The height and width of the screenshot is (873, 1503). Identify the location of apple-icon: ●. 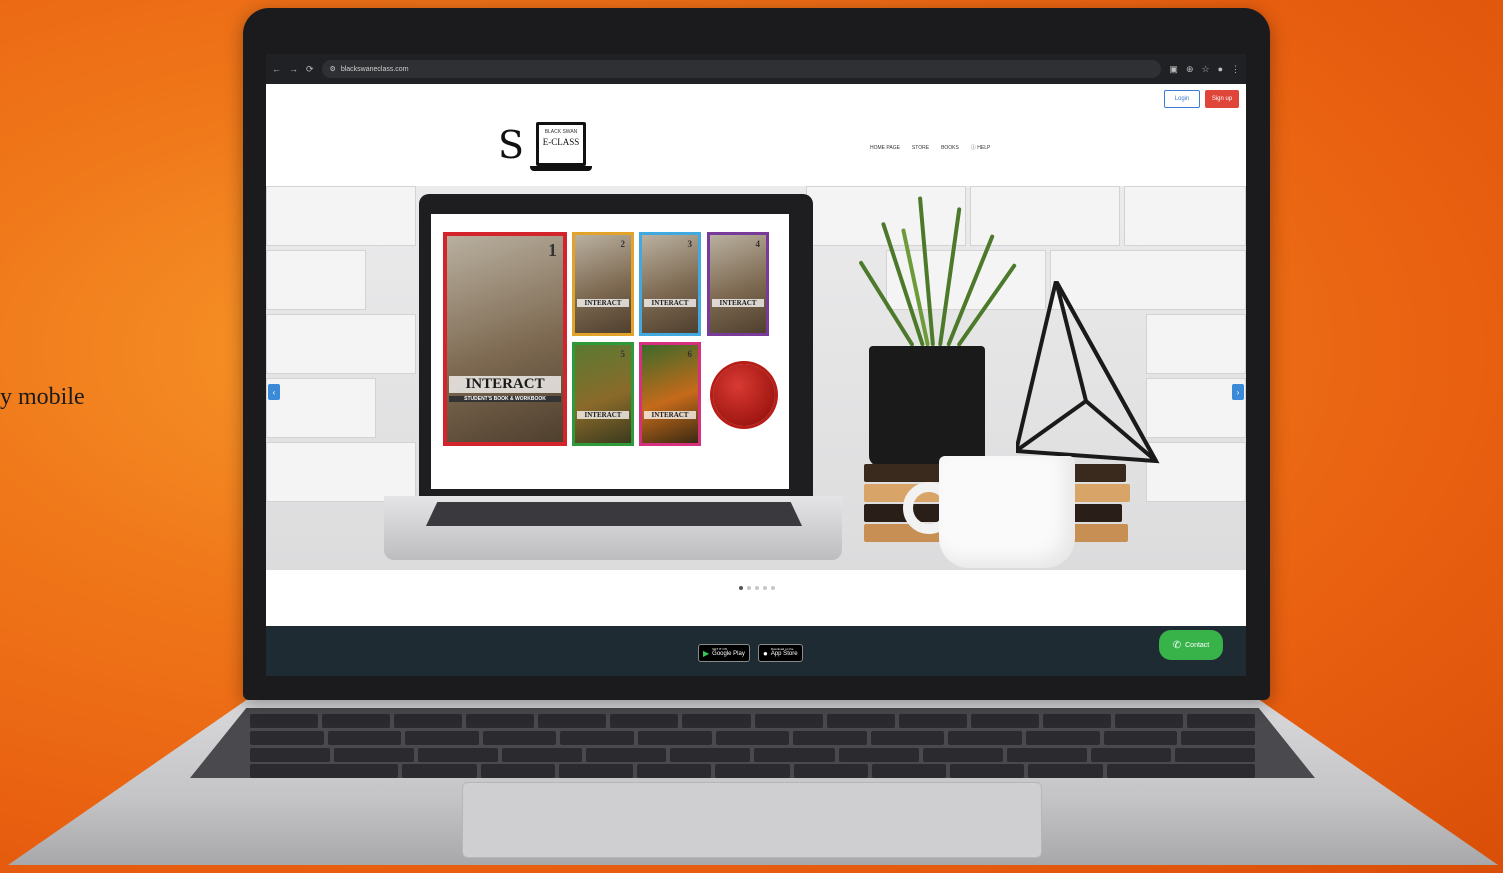
(765, 653).